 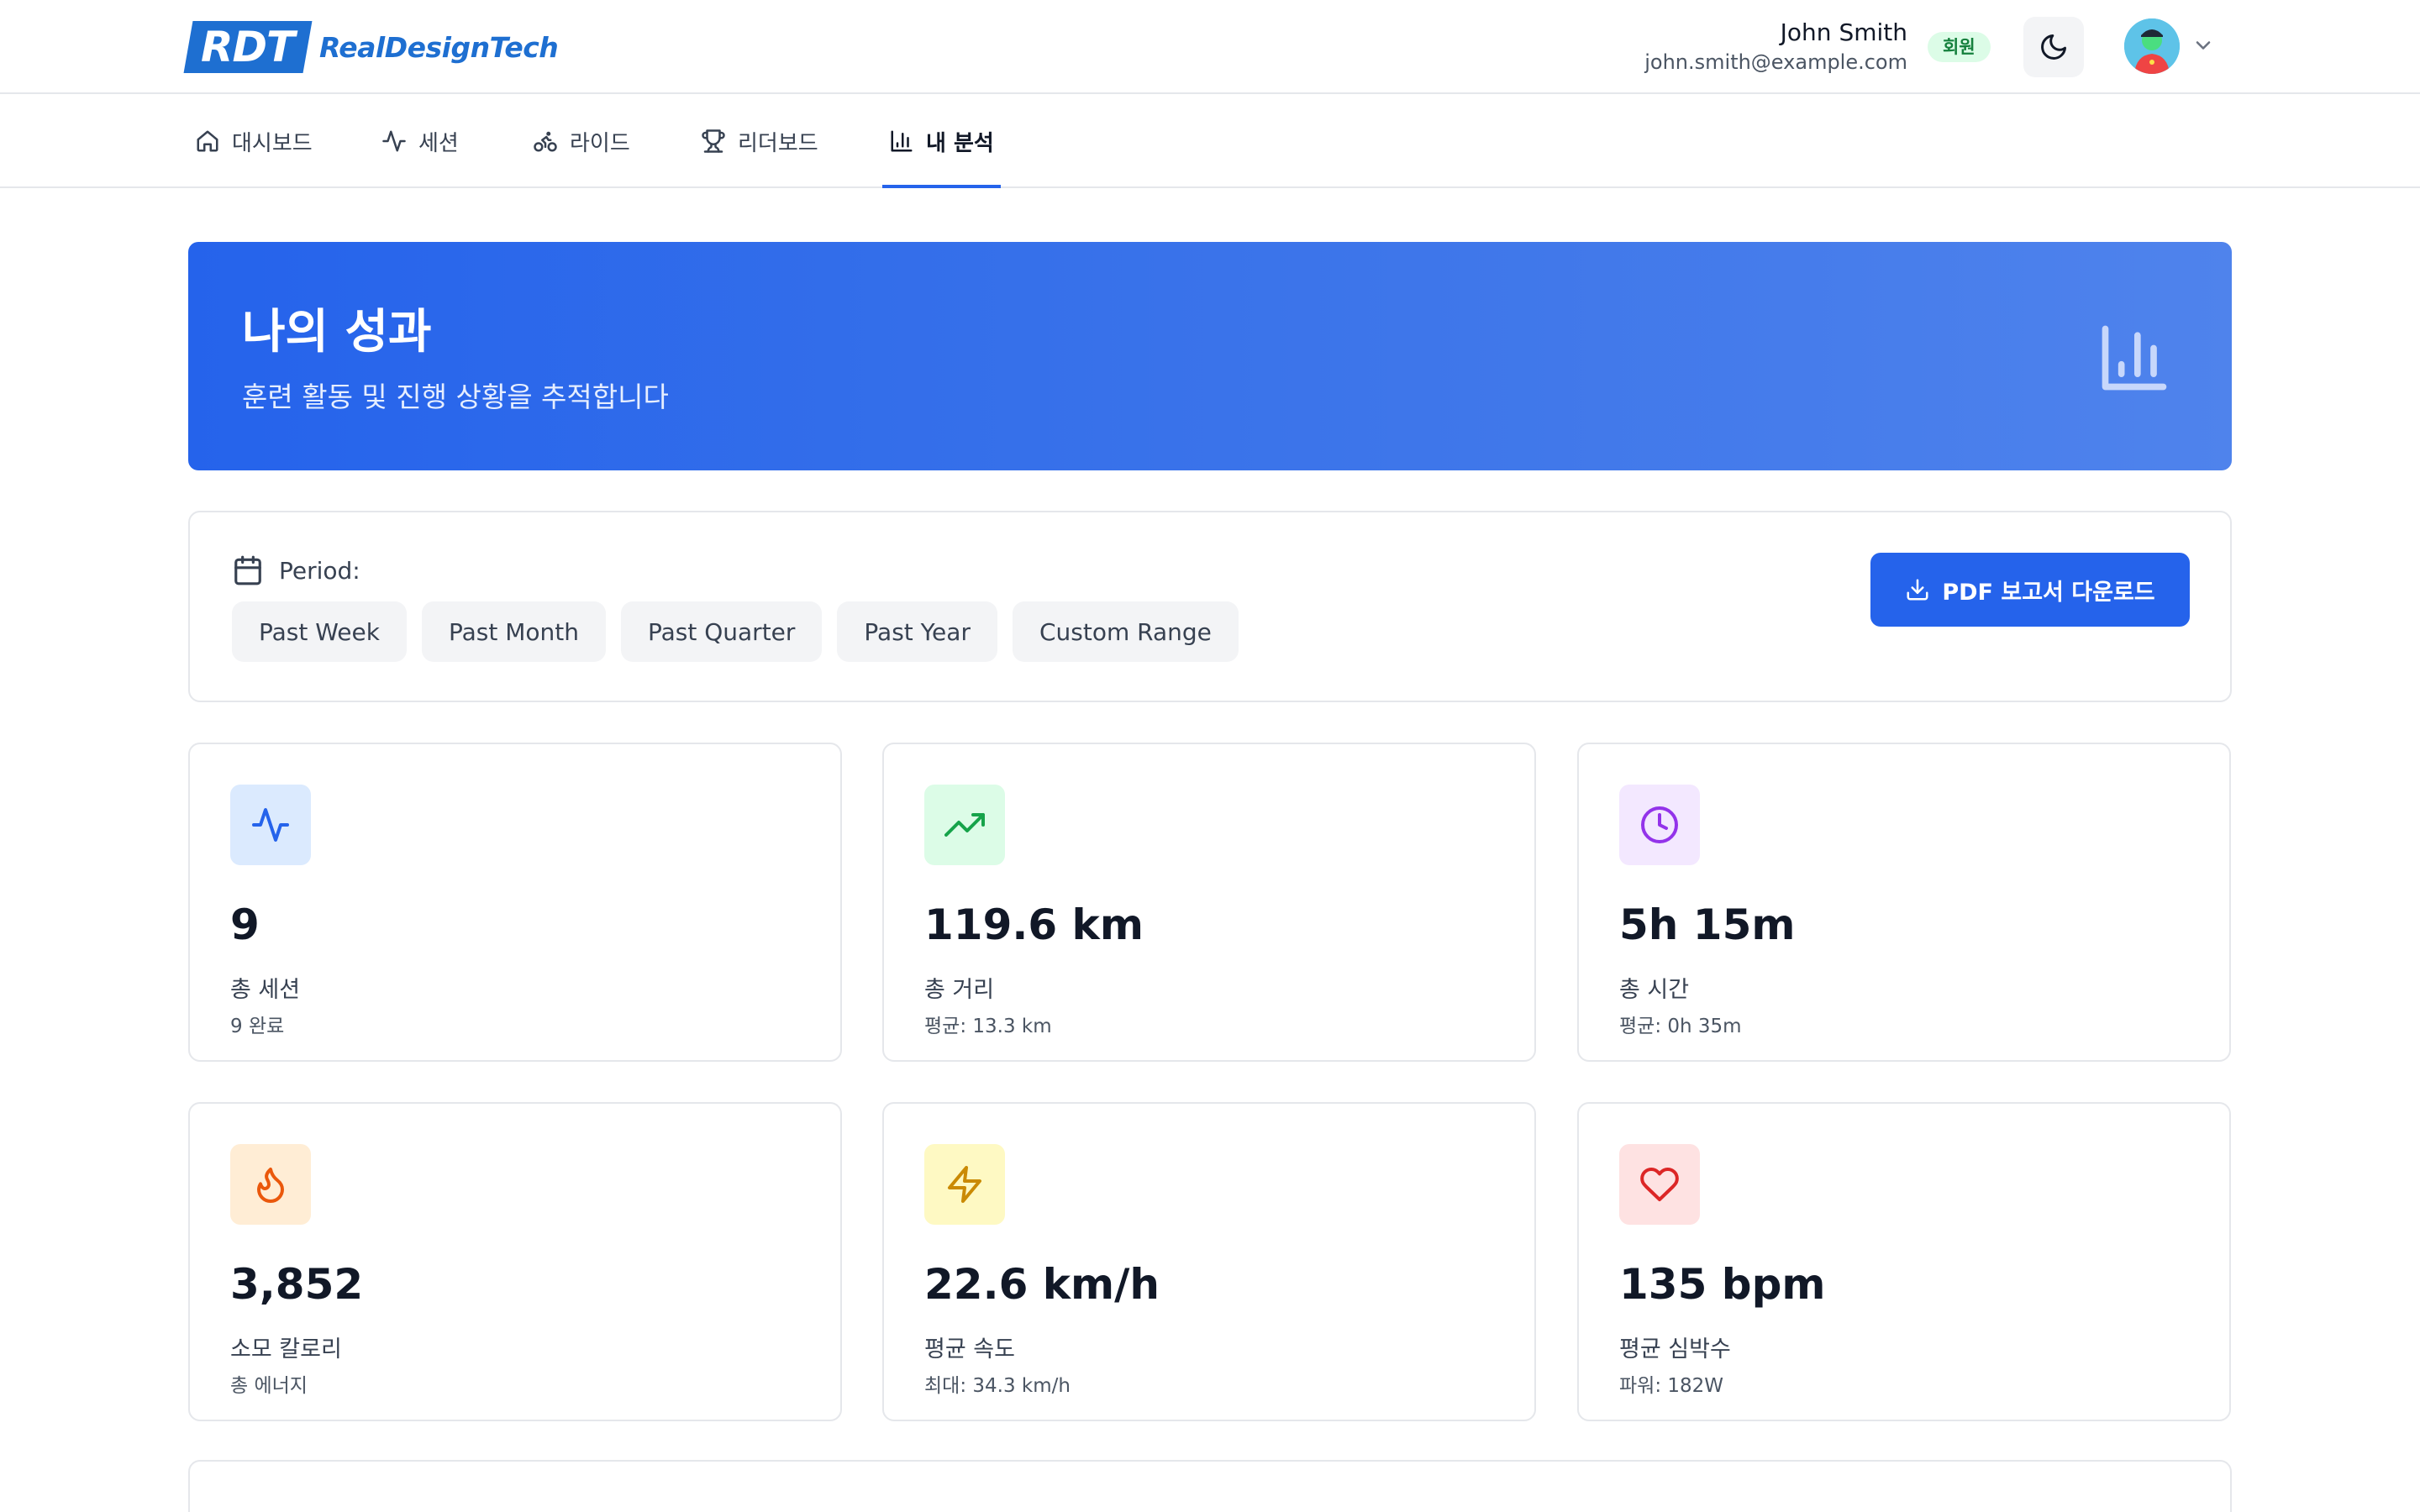 I want to click on stat-value: 119.6 km, so click(x=1034, y=924).